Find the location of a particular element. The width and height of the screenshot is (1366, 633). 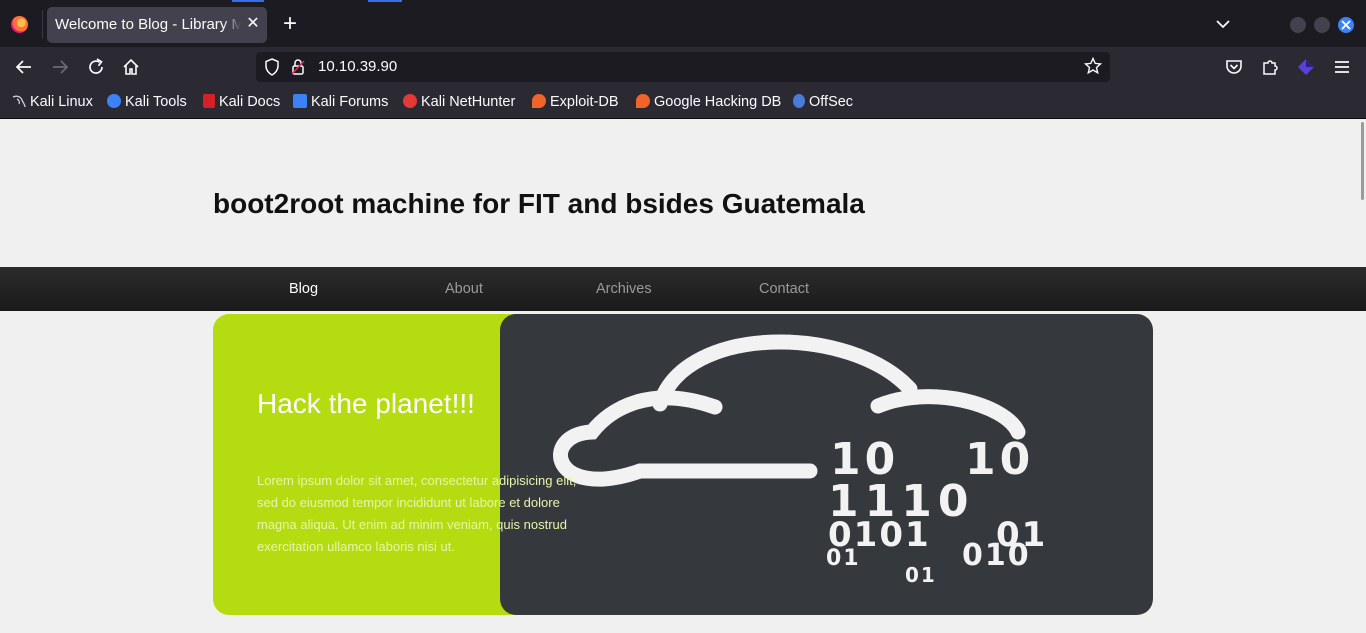

bookmark-label: Kali NetHunter is located at coordinates (468, 102).